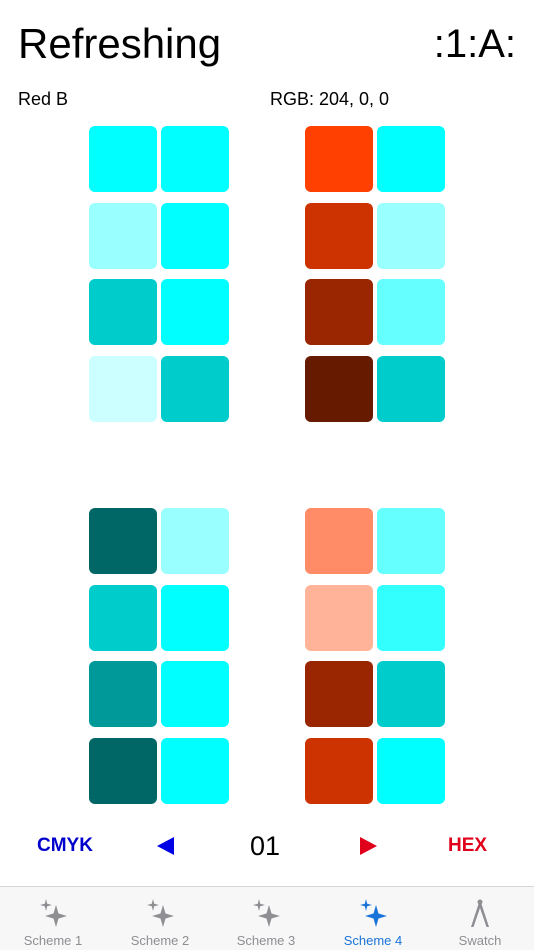  Describe the element at coordinates (467, 846) in the screenshot. I see `hex-button: HEX` at that location.